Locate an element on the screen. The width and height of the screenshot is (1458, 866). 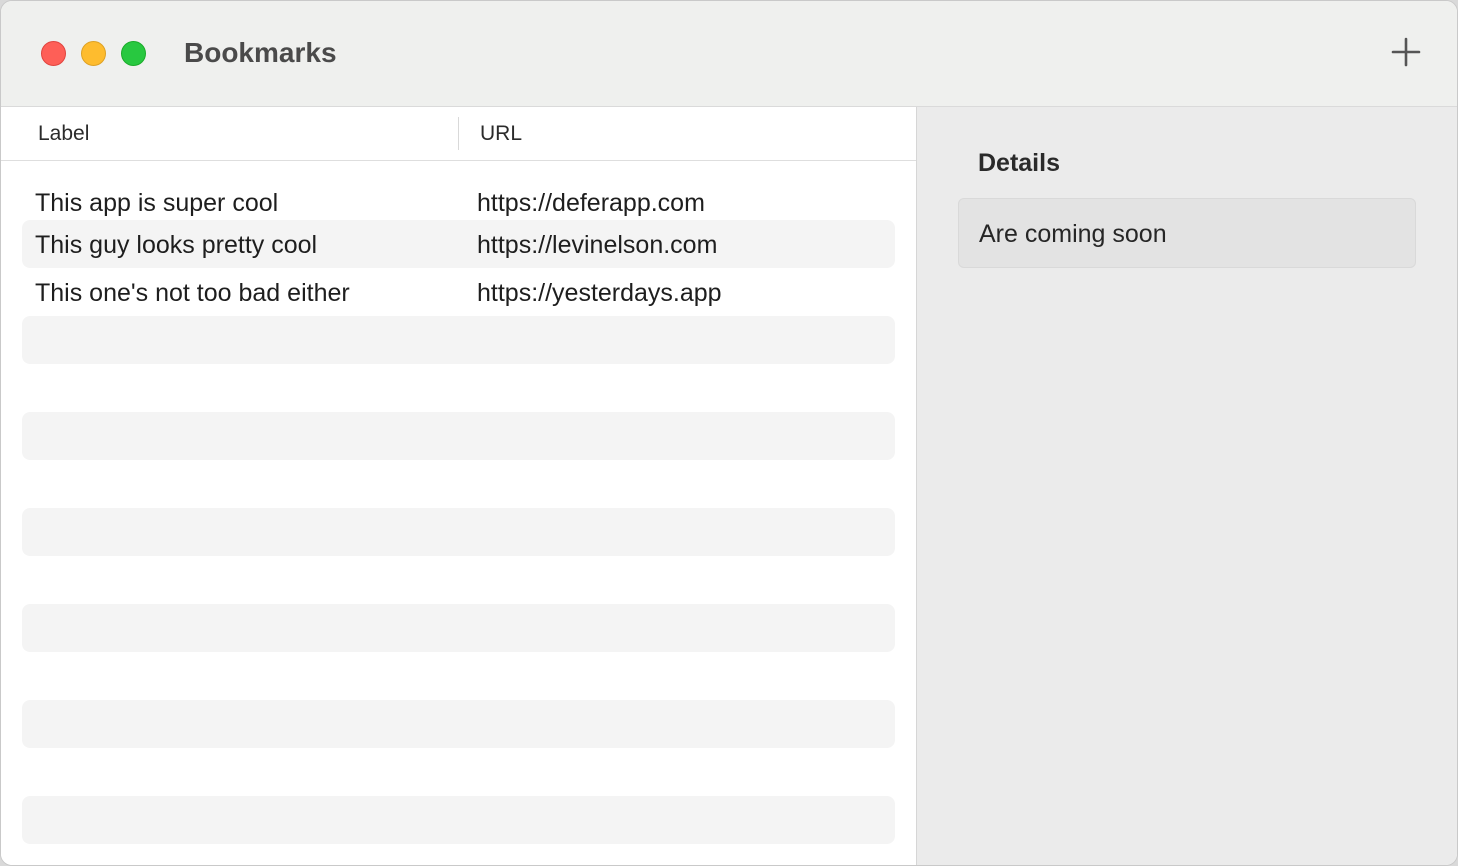
plus-icon is located at coordinates (1406, 52).